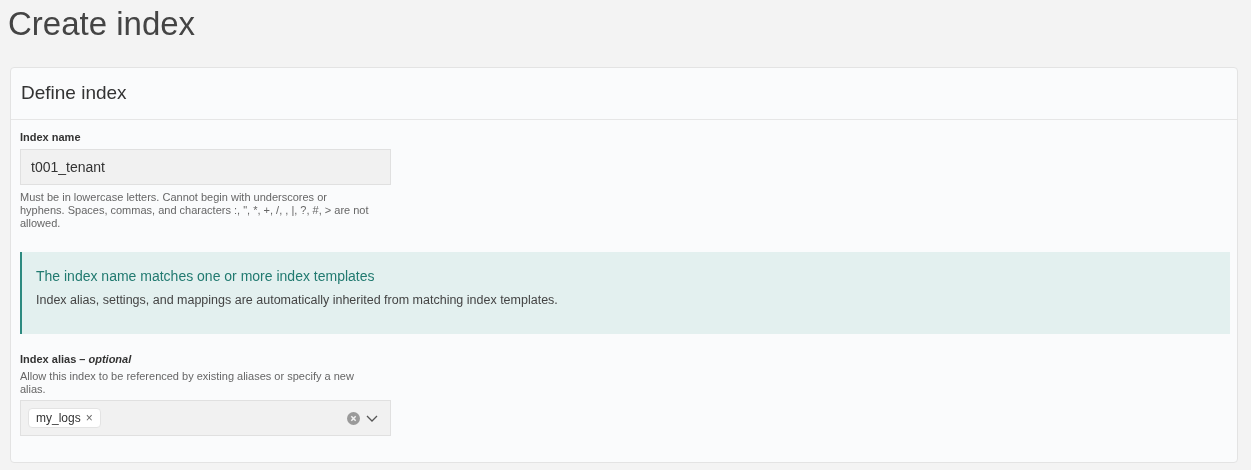 The width and height of the screenshot is (1251, 470). I want to click on field-label: Index alias – optional, so click(76, 359).